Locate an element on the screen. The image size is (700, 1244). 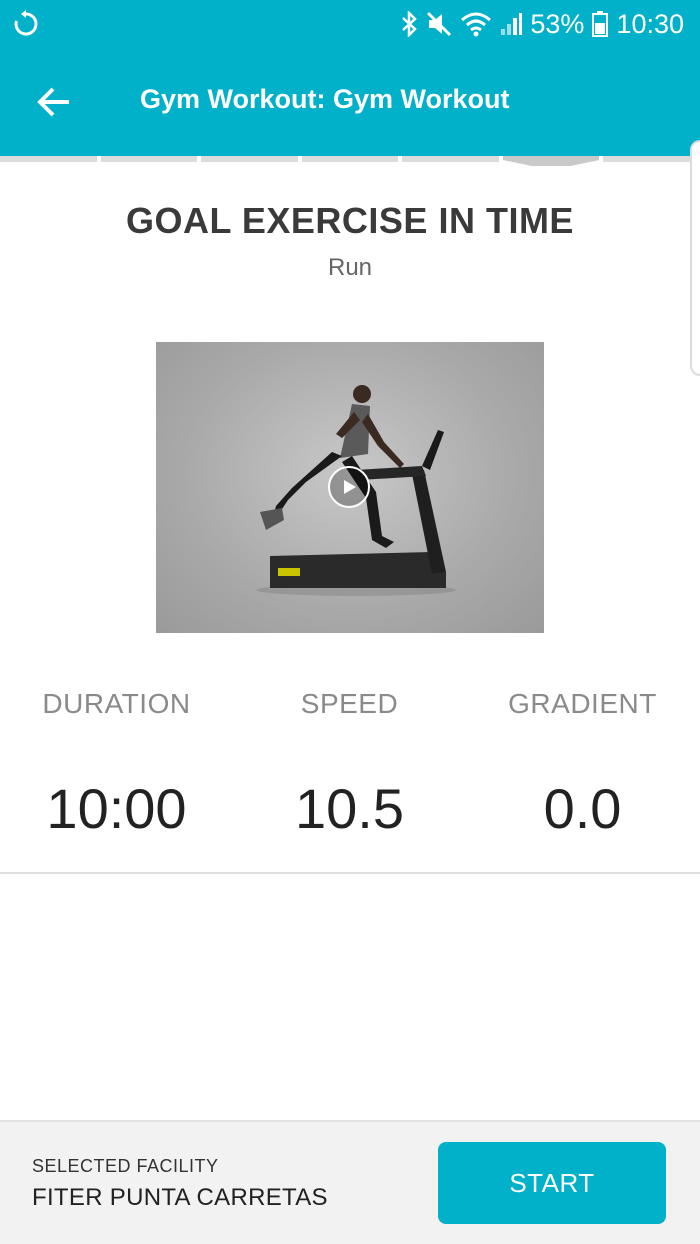
stat-label: DURATION is located at coordinates (116, 703).